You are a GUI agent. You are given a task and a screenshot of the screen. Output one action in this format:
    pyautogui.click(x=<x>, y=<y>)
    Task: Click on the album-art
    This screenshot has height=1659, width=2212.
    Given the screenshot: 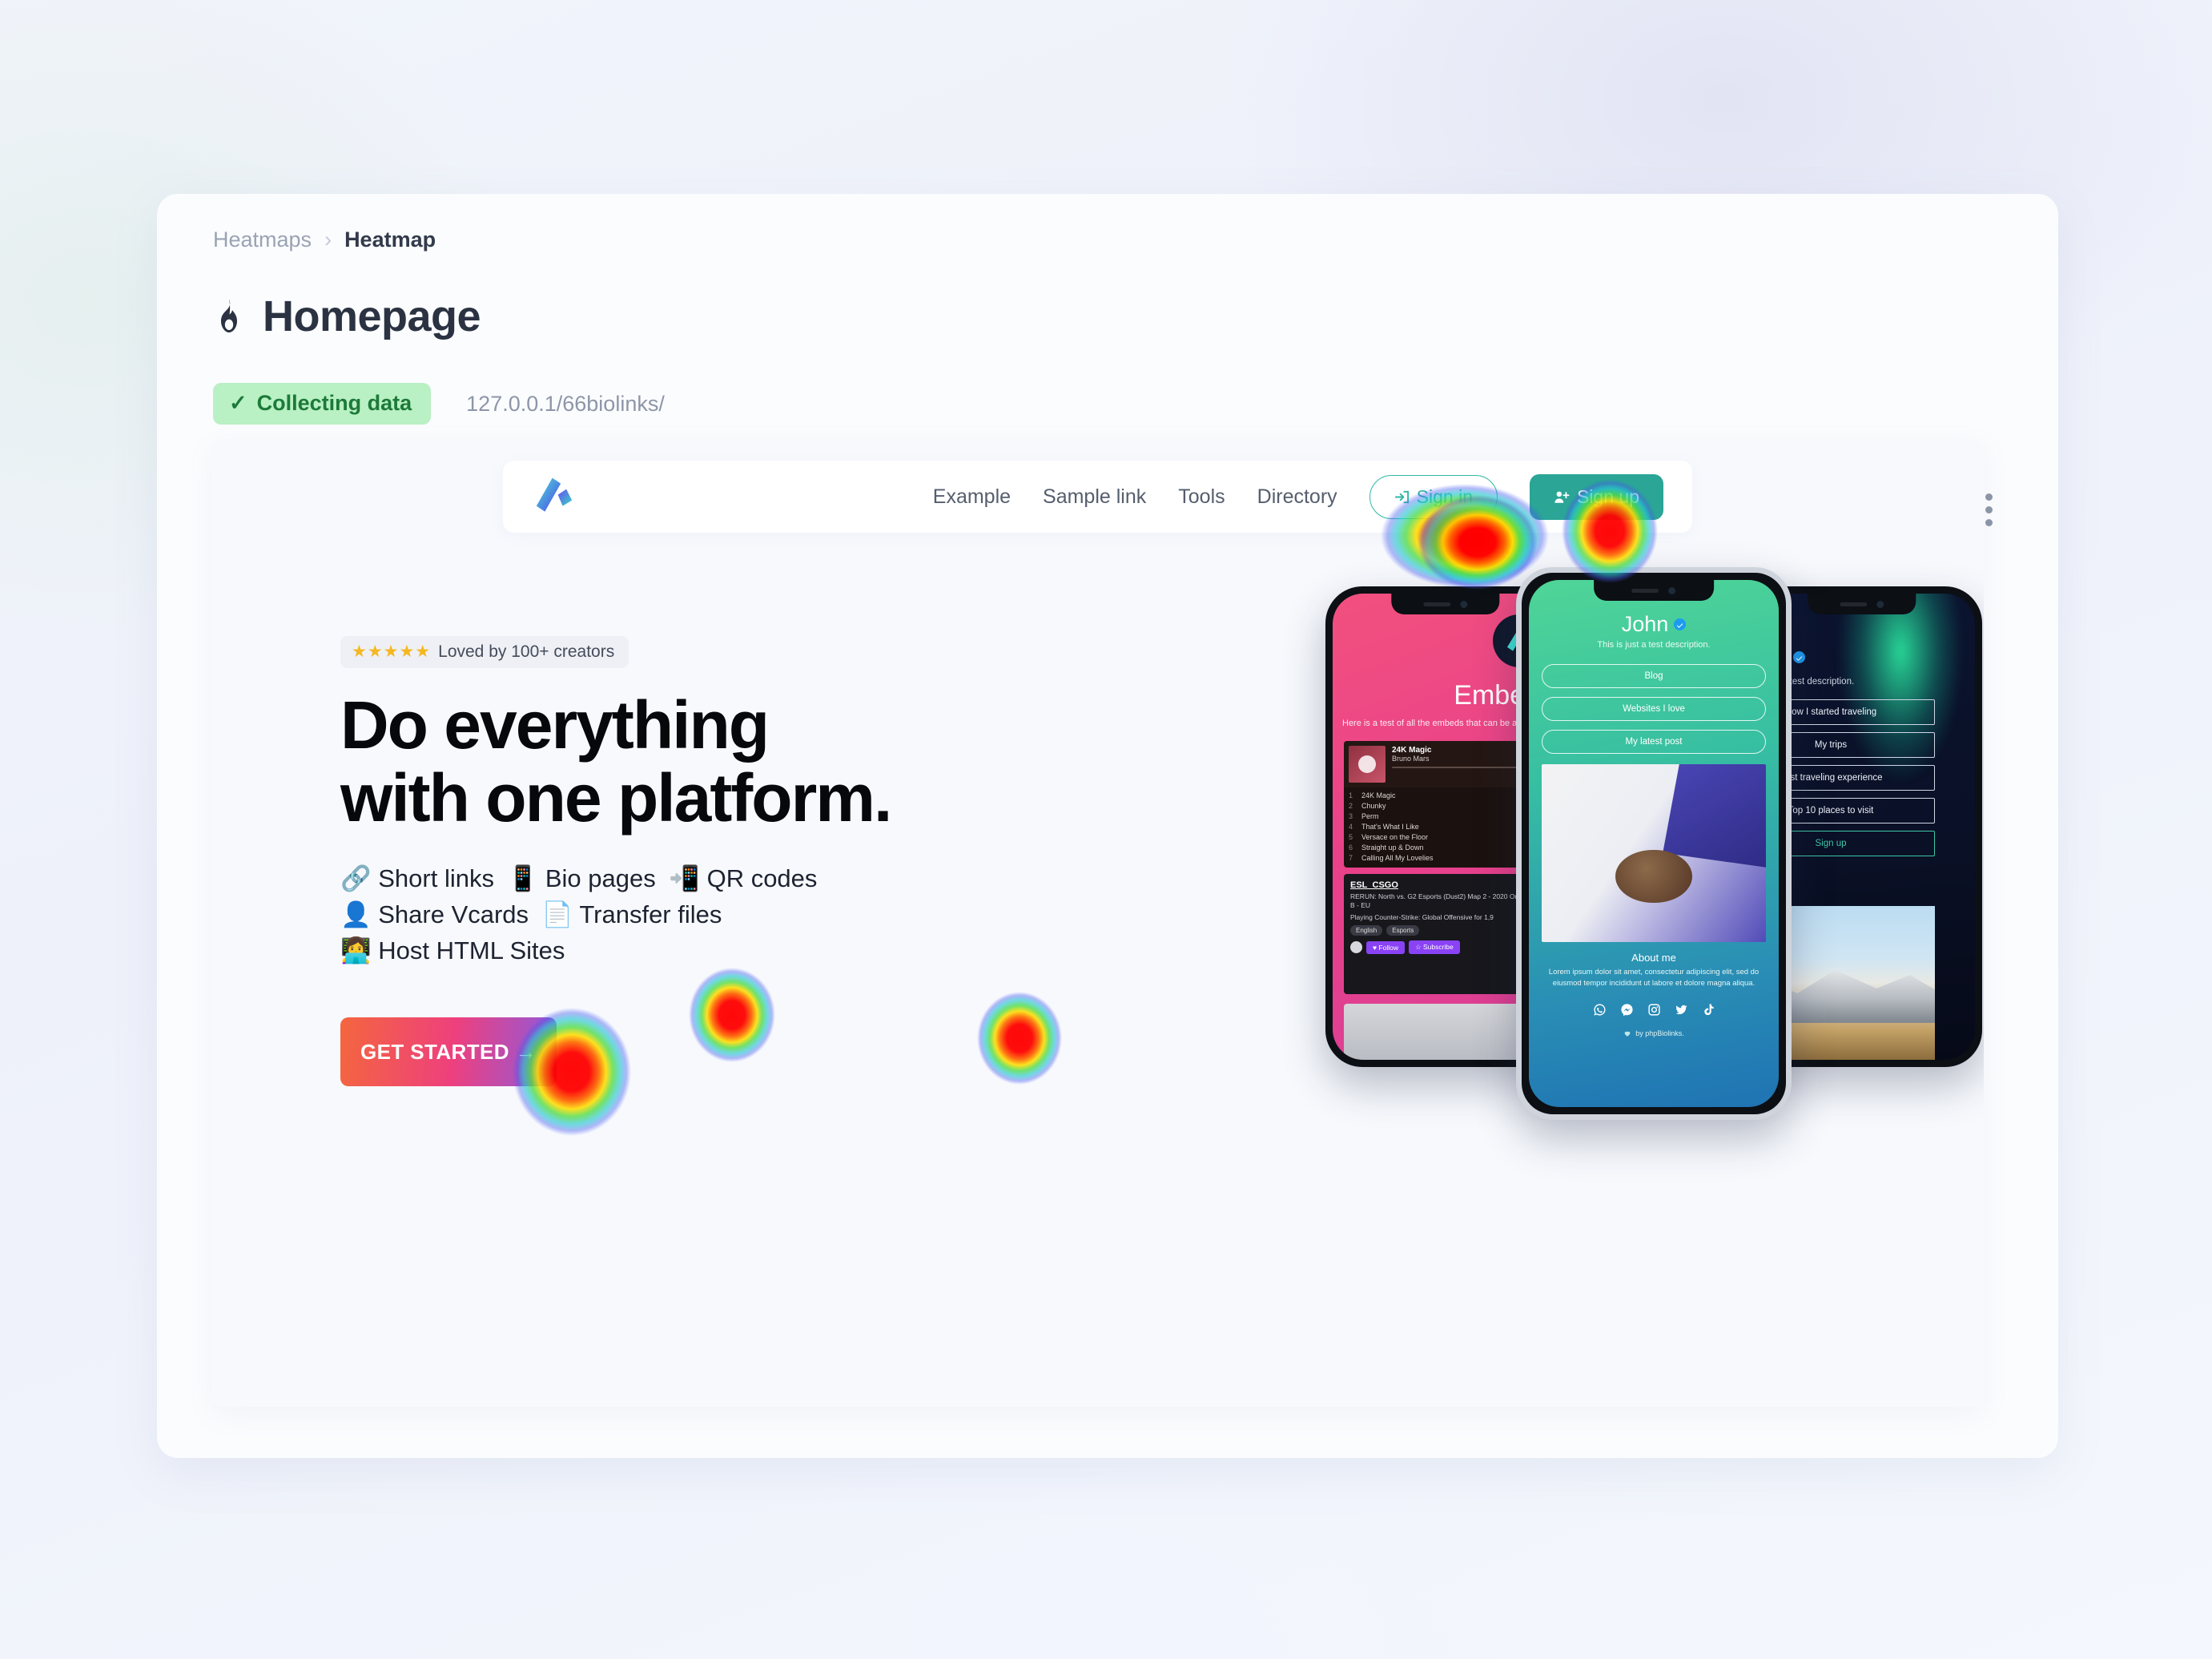 What is the action you would take?
    pyautogui.click(x=1367, y=764)
    